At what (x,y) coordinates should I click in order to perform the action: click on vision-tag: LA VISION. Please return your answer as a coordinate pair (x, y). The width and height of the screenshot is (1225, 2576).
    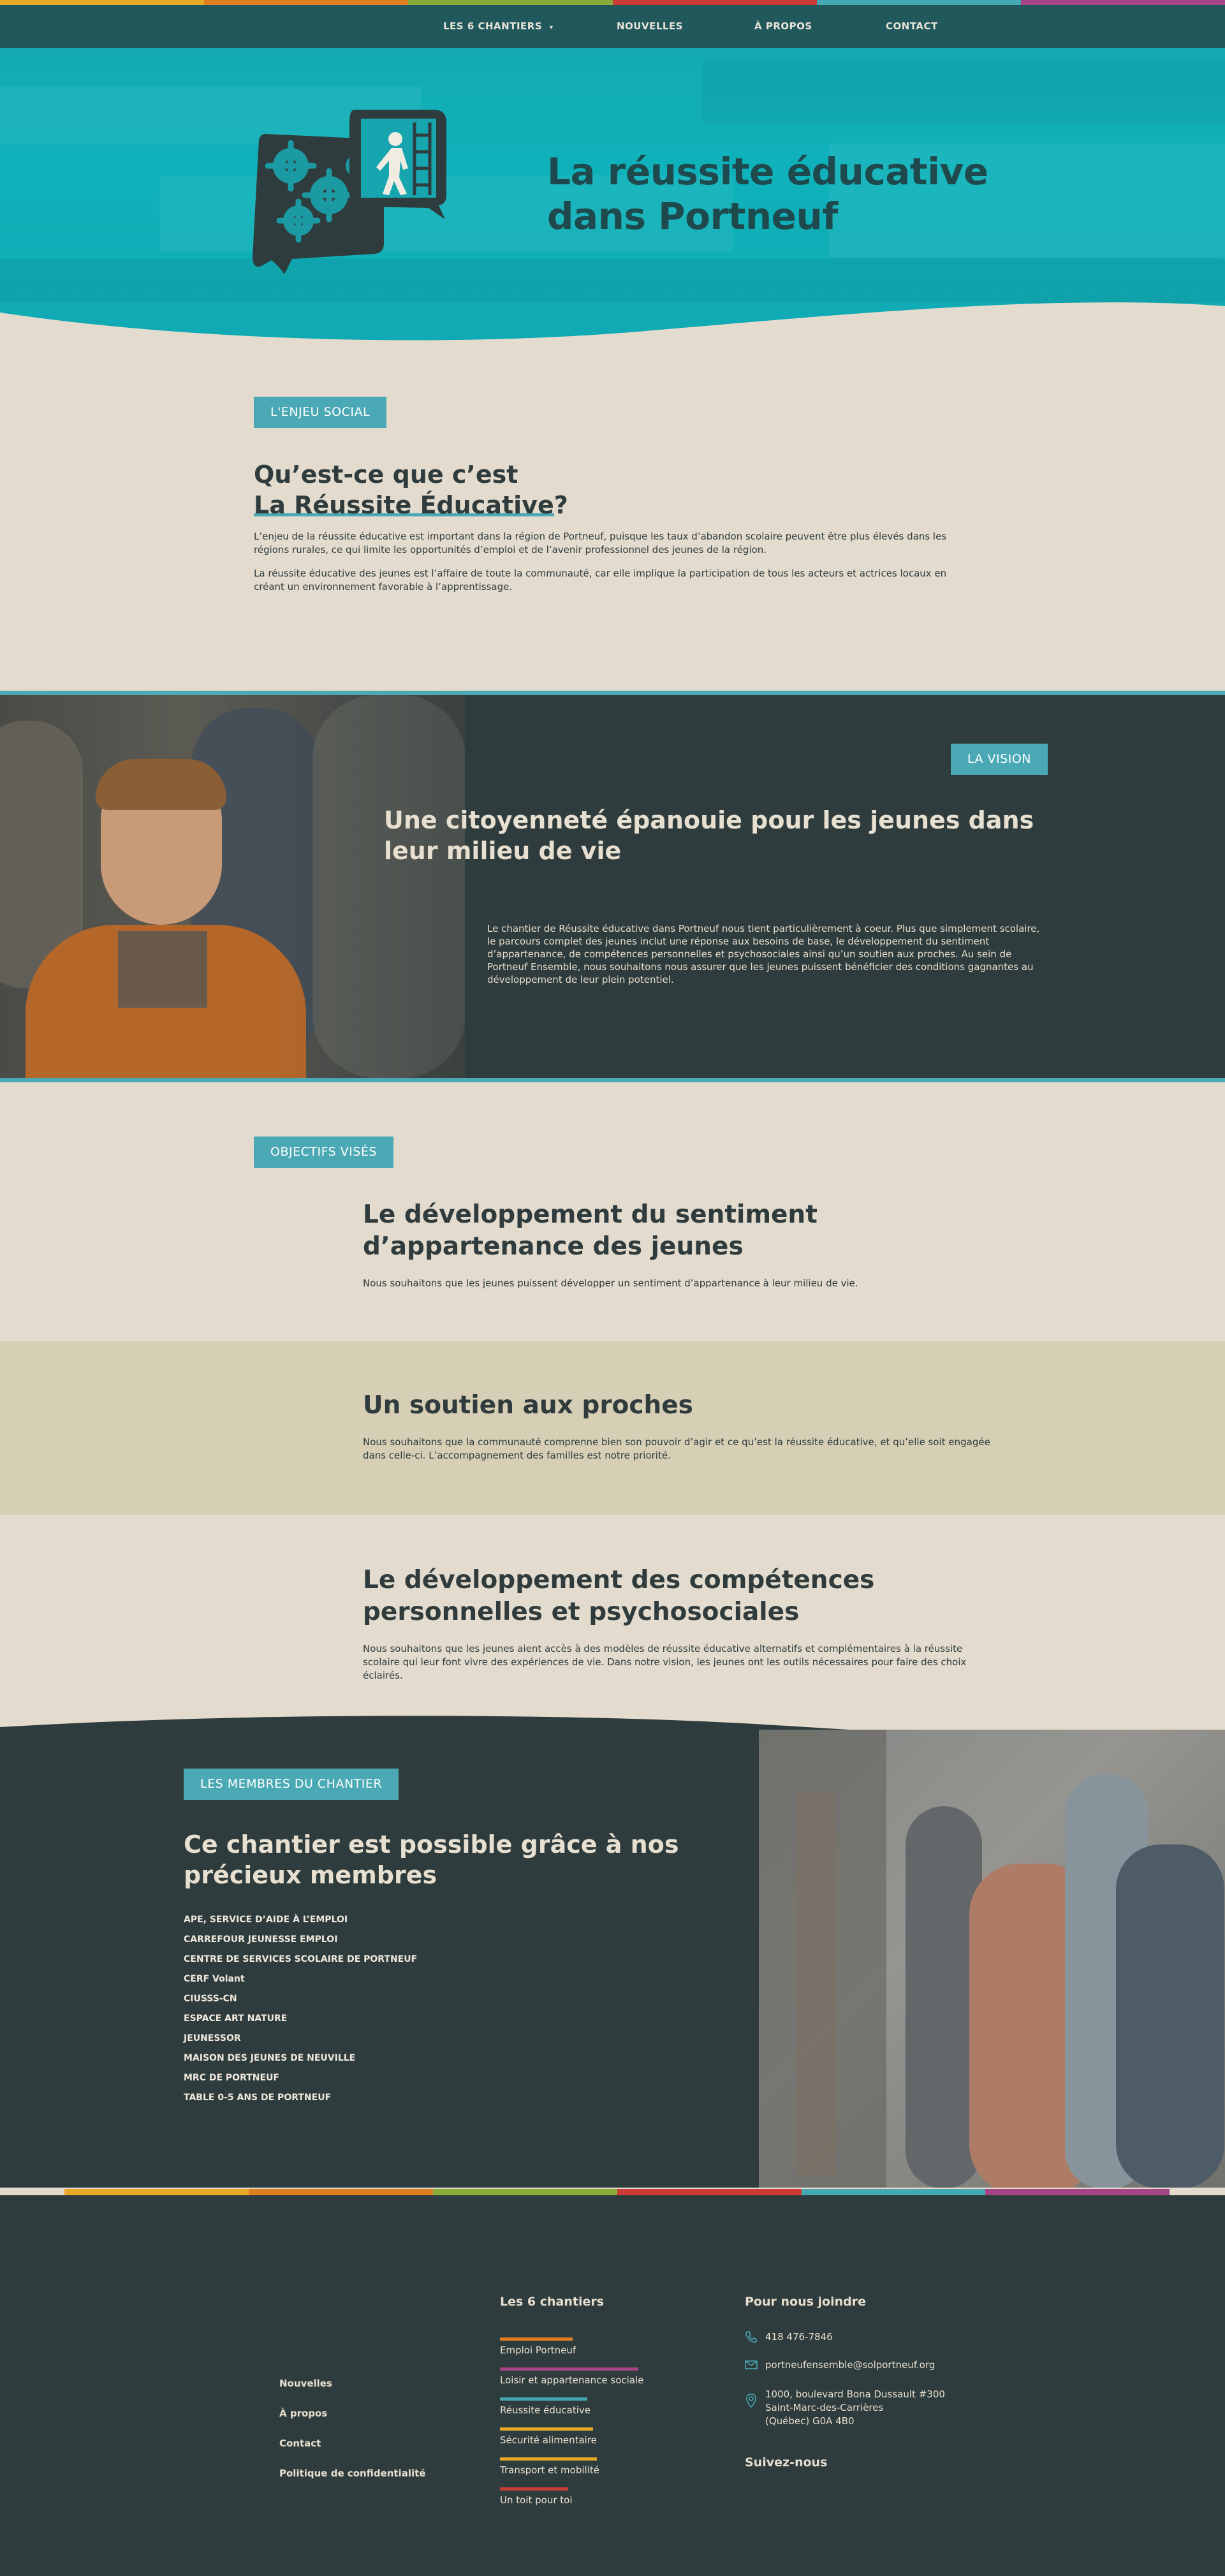
    Looking at the image, I should click on (999, 759).